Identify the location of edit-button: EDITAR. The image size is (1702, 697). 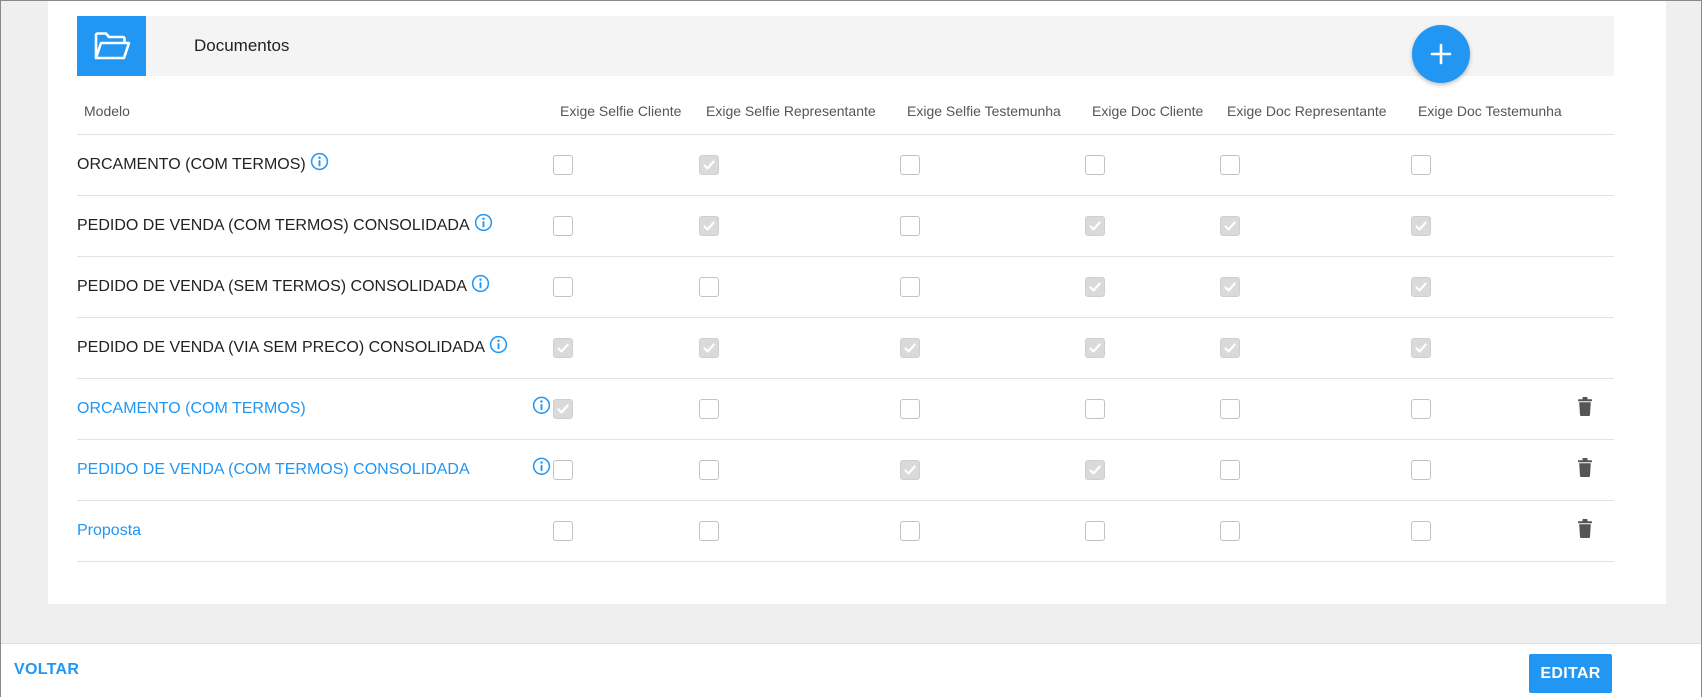
(1570, 673).